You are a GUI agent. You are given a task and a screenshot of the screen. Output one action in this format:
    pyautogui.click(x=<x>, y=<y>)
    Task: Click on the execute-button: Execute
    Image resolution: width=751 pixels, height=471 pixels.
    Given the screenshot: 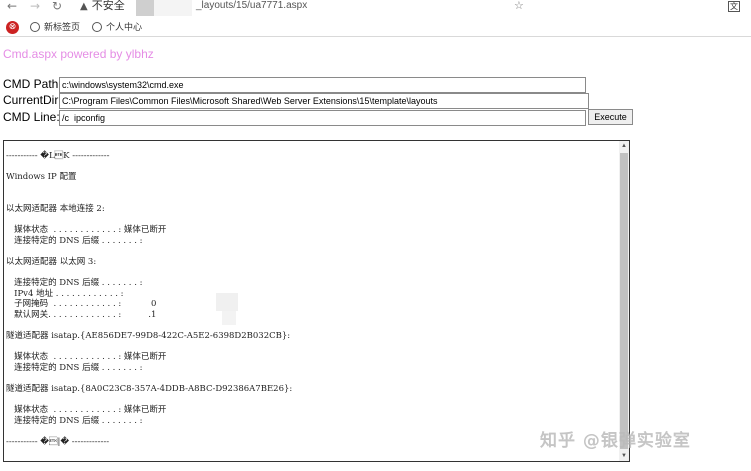 What is the action you would take?
    pyautogui.click(x=610, y=117)
    